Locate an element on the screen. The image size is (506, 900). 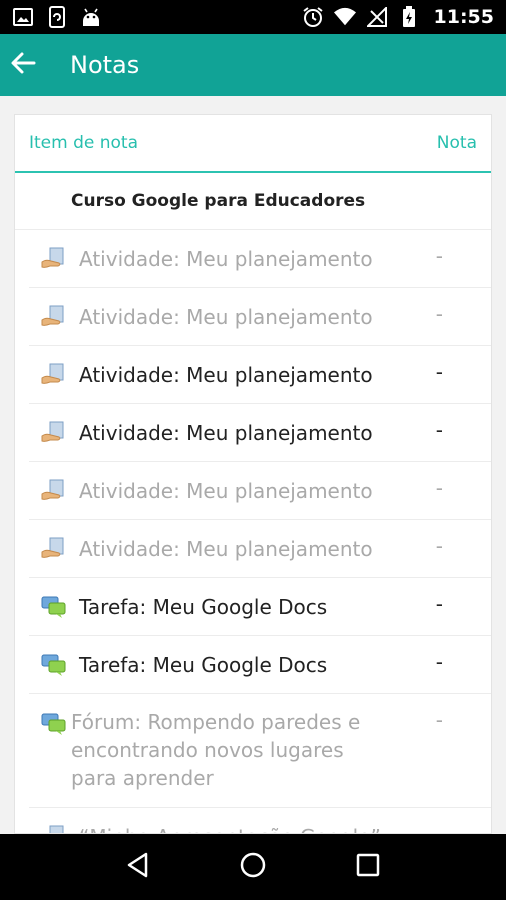
nav-home-button is located at coordinates (253, 867).